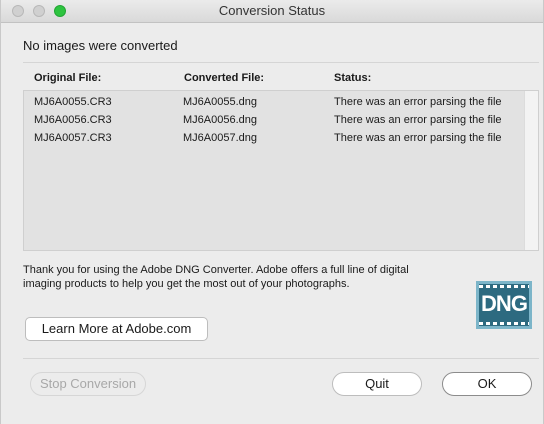 Image resolution: width=544 pixels, height=424 pixels. I want to click on column-header-original-file: Original File:, so click(68, 78).